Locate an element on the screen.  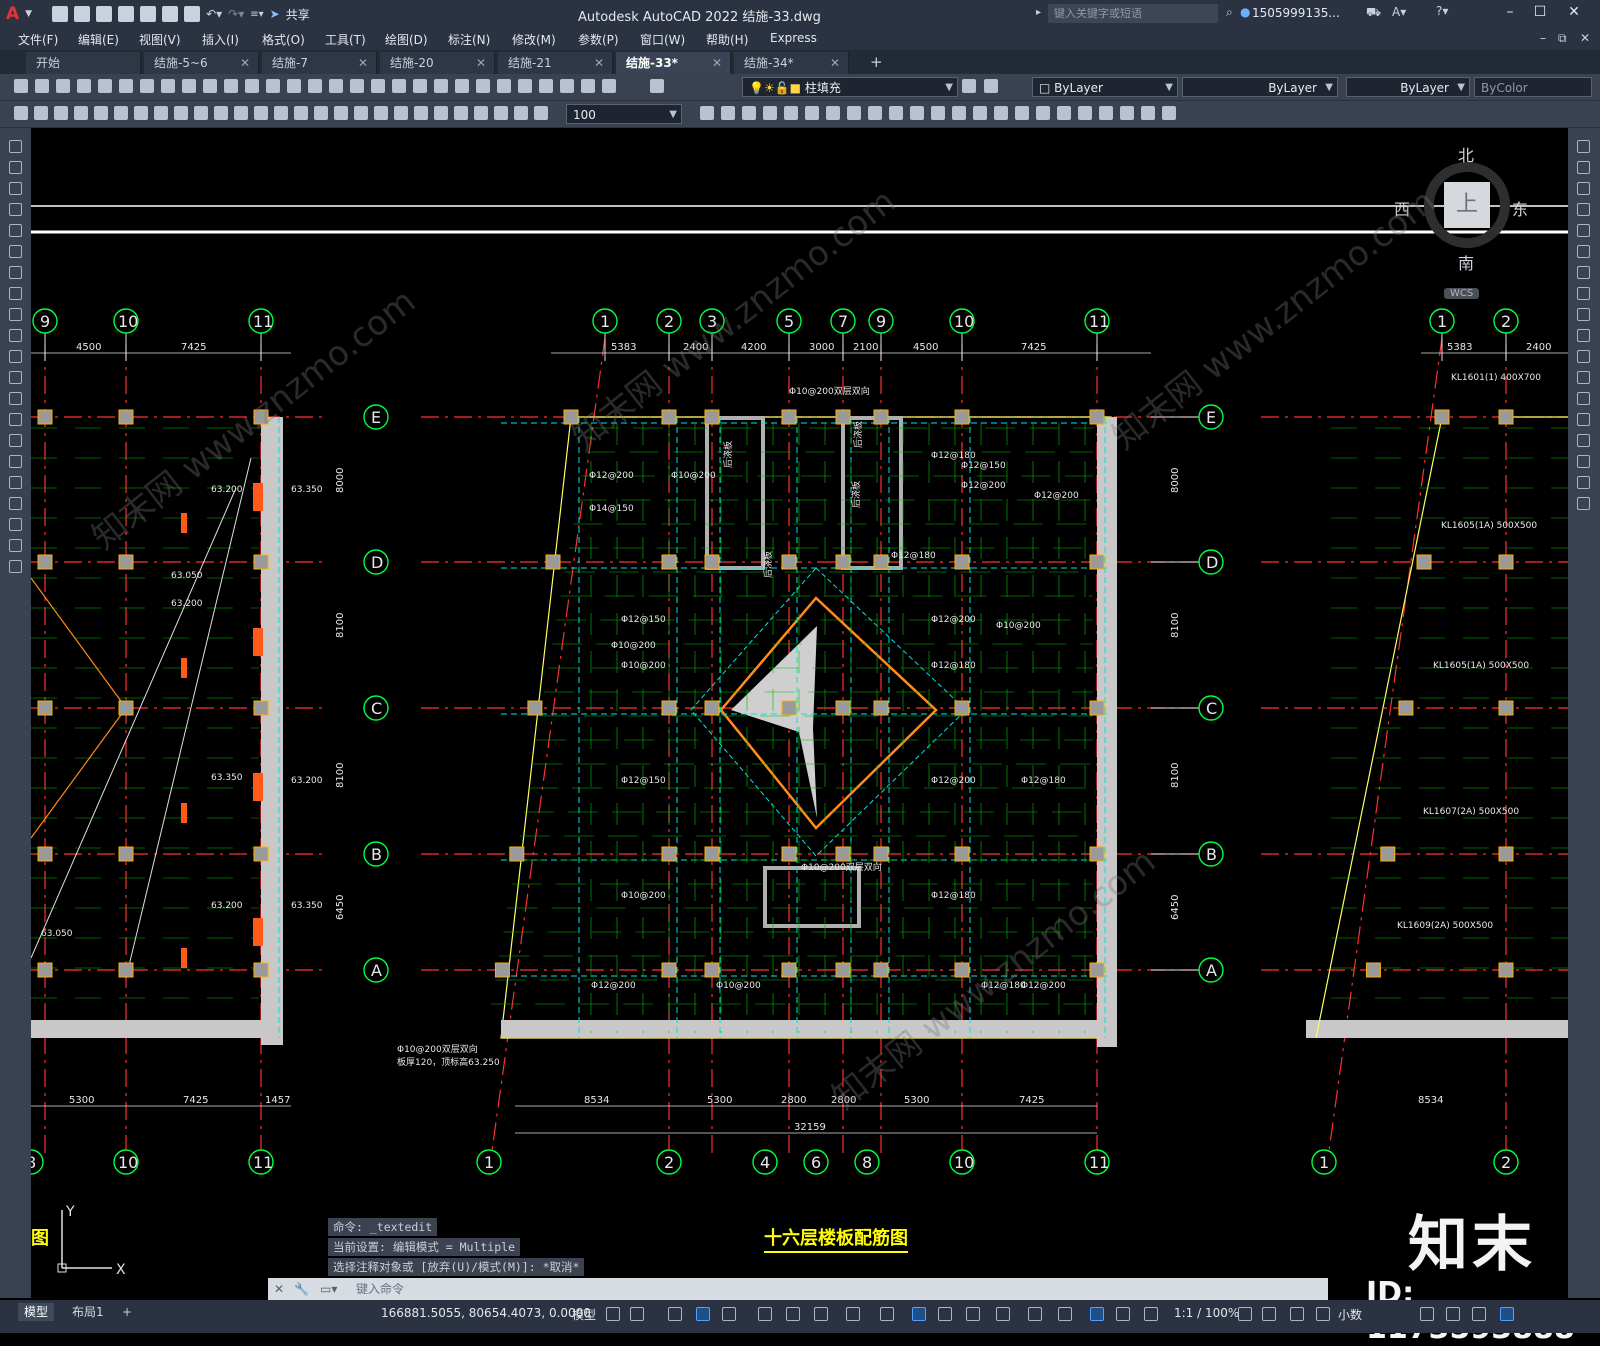
units-display: 小数 is located at coordinates (1350, 1314).